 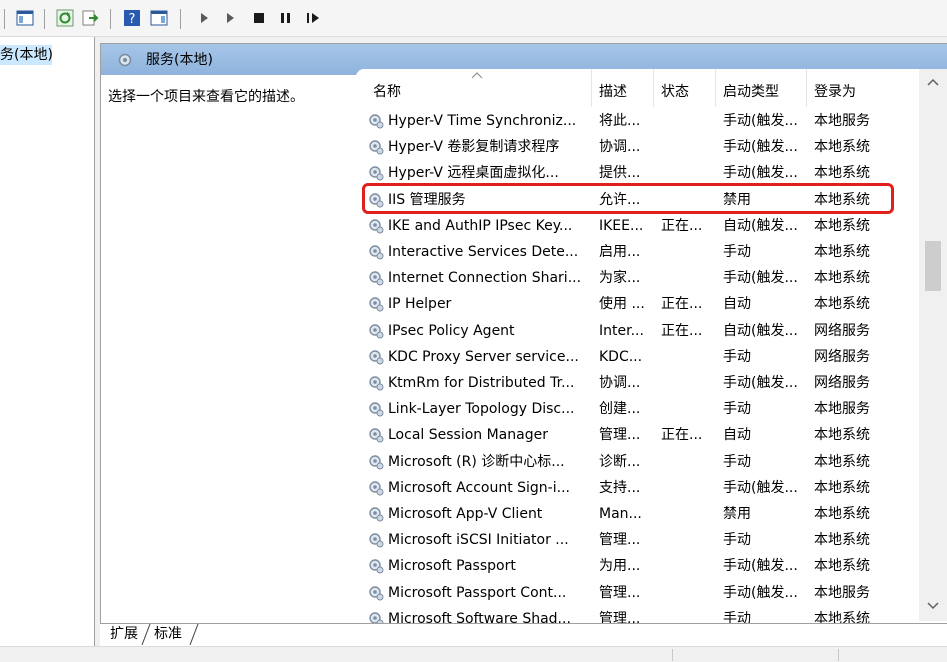 What do you see at coordinates (847, 88) in the screenshot?
I see `column-header-log-on-as: 登录为` at bounding box center [847, 88].